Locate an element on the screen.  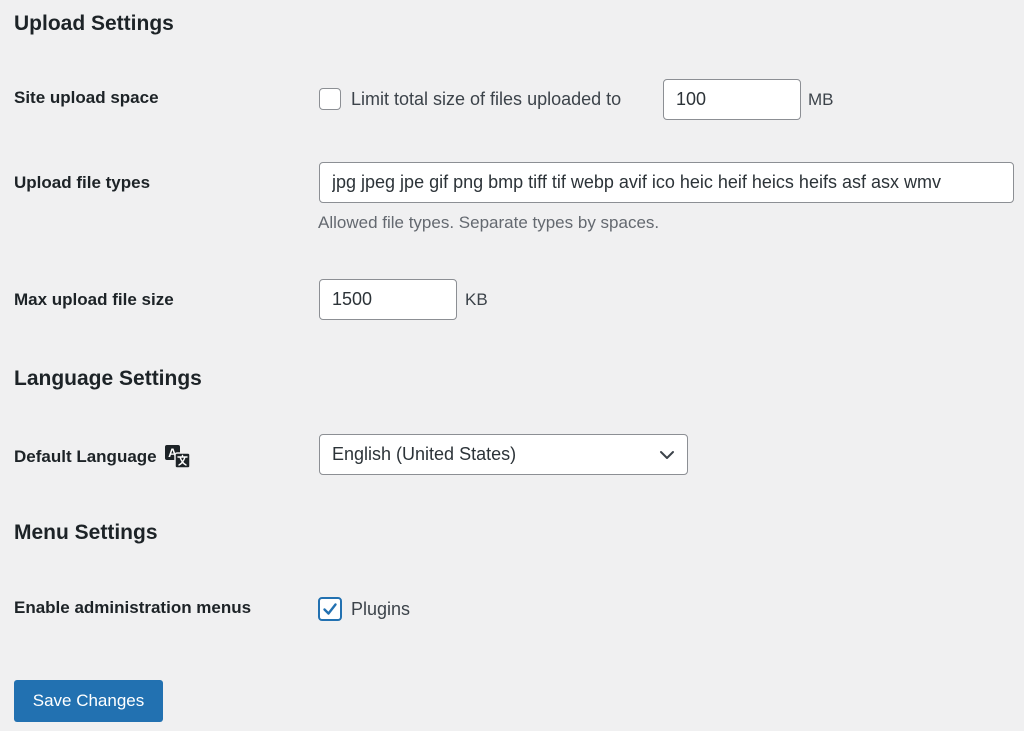
upload-space-unit: MB is located at coordinates (821, 99).